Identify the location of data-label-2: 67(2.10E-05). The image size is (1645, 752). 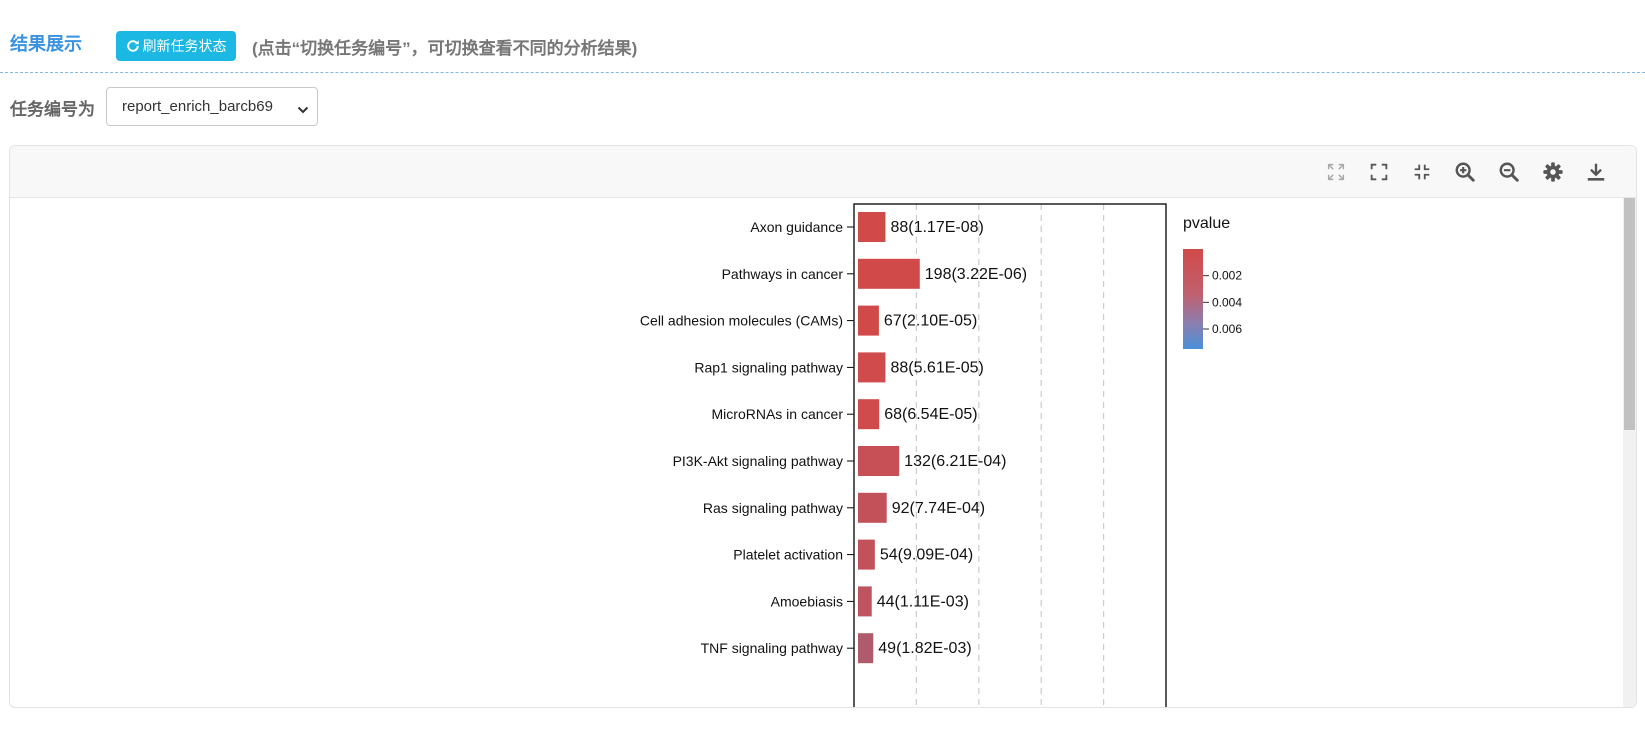
(930, 321).